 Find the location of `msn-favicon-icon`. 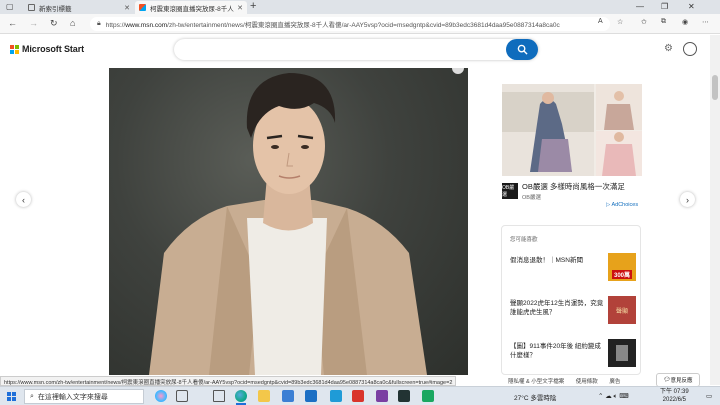

msn-favicon-icon is located at coordinates (142, 7).